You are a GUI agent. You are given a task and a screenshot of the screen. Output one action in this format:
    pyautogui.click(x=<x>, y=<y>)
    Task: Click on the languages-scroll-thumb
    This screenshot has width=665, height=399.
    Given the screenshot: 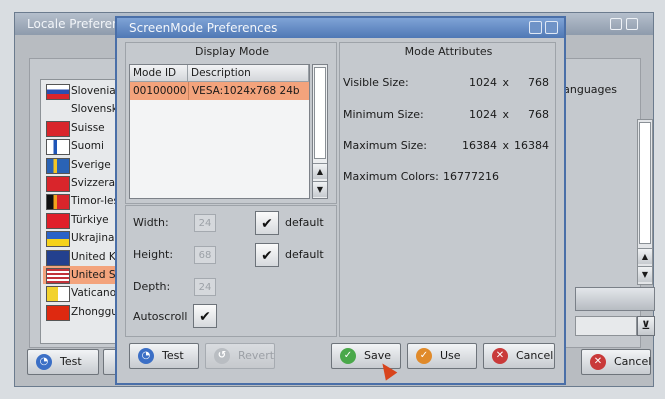 What is the action you would take?
    pyautogui.click(x=645, y=183)
    